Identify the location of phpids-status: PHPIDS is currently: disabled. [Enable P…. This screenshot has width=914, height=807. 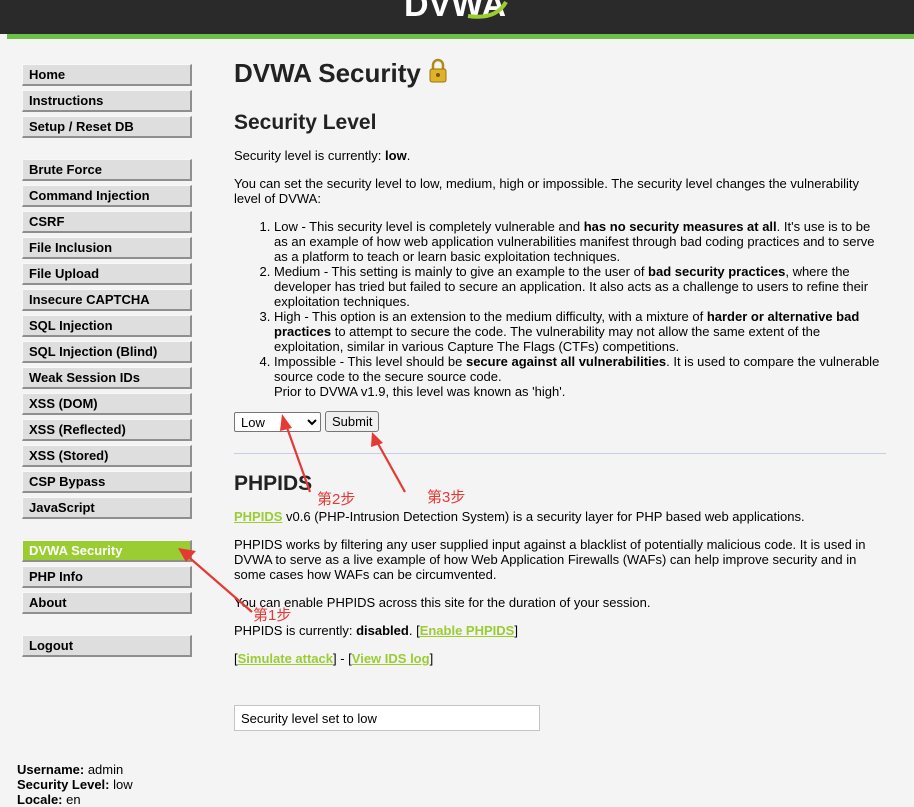
(376, 630).